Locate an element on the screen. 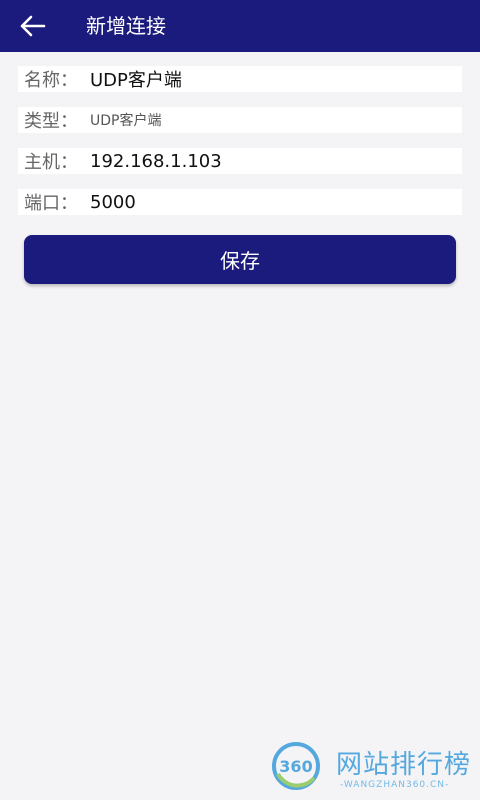 The image size is (480, 800). name-row: 名称： UDP客户端 is located at coordinates (240, 79).